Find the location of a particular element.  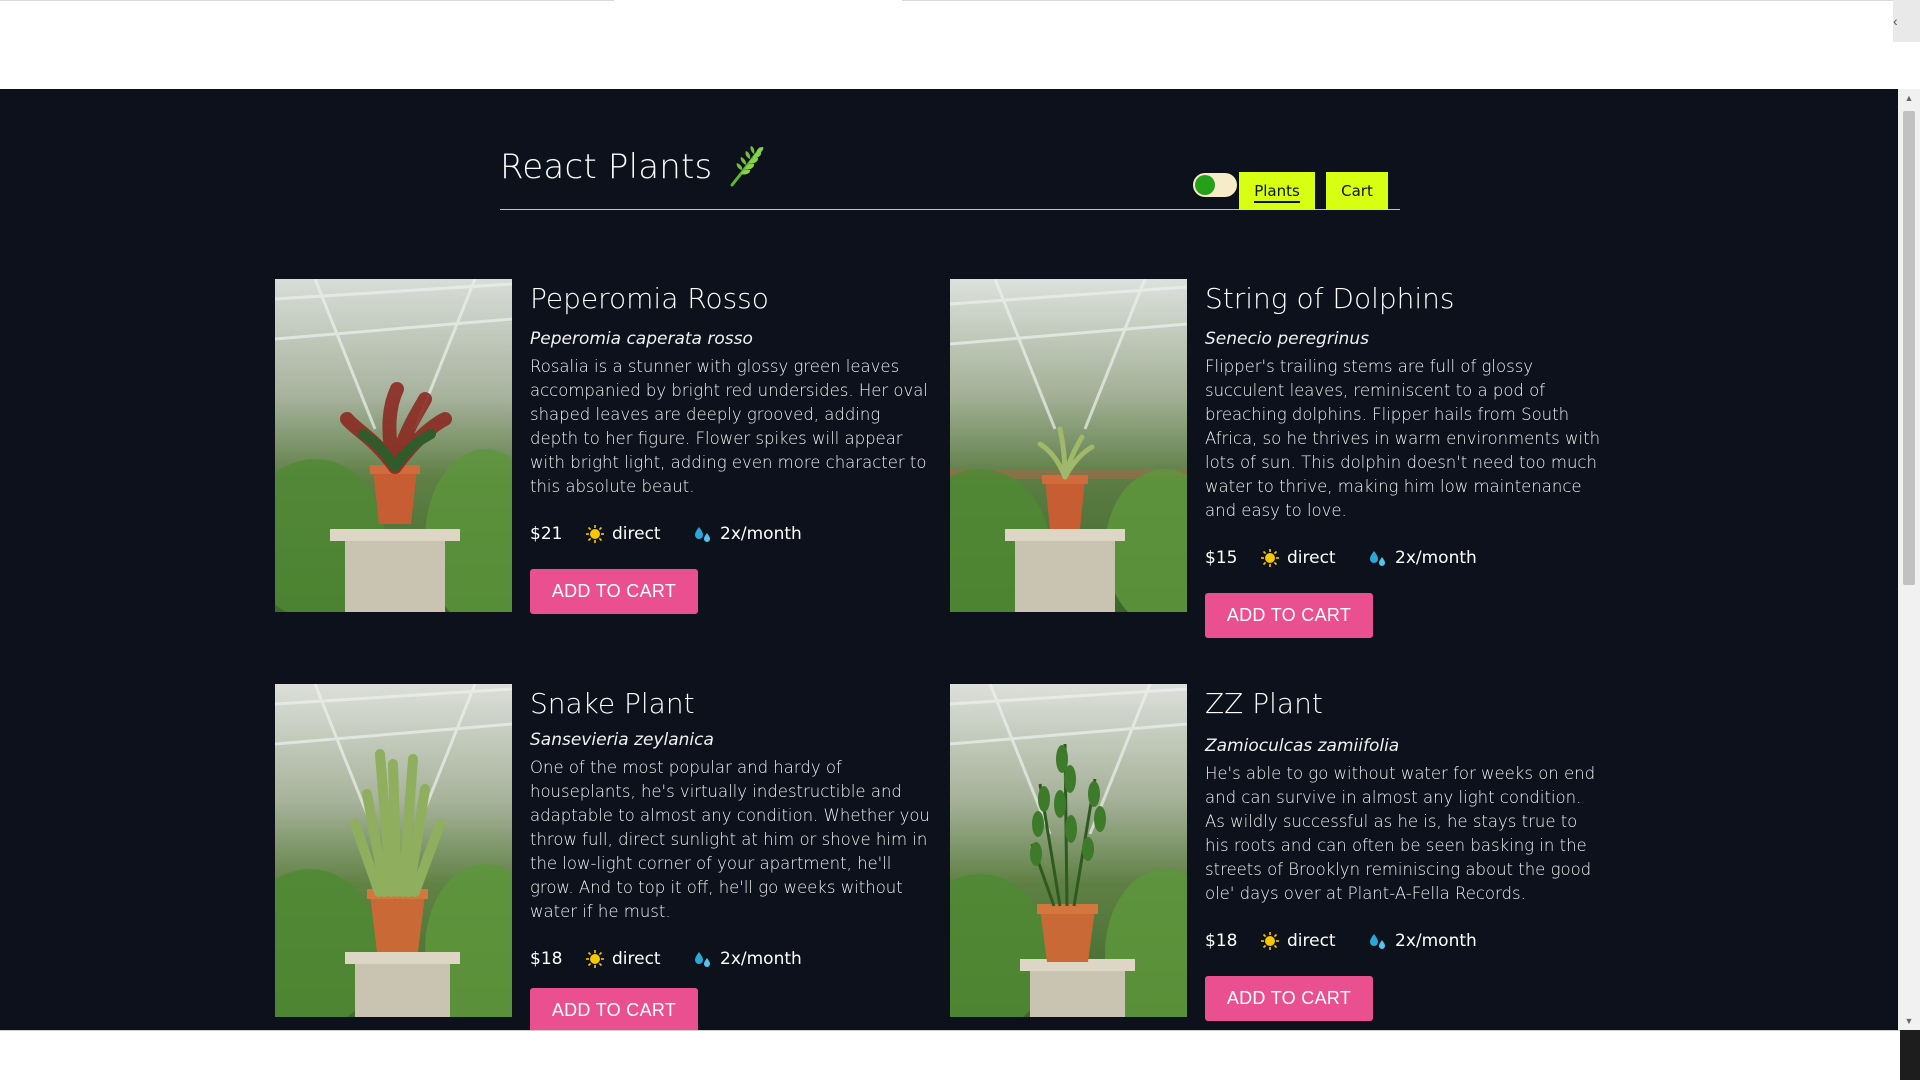

browser-top-border is located at coordinates (960, 0).